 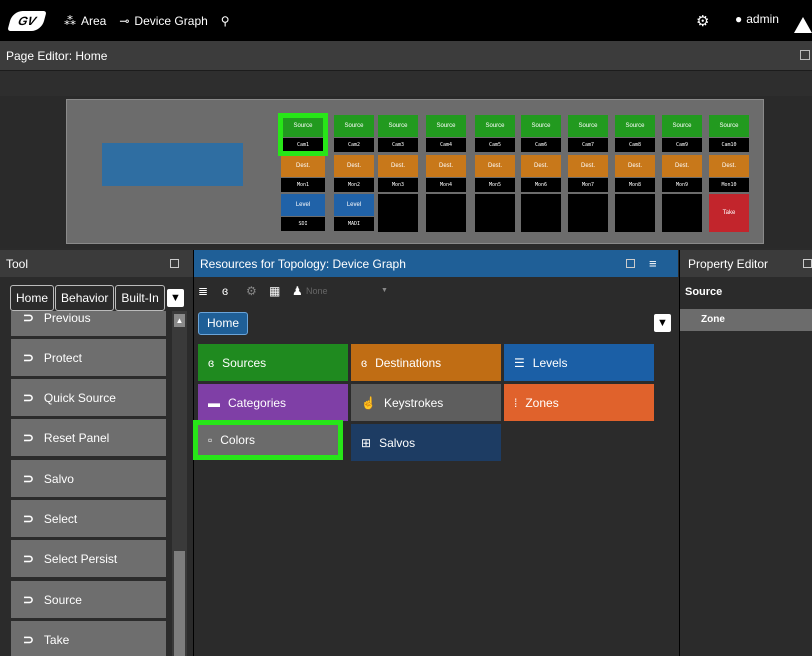 What do you see at coordinates (317, 291) in the screenshot?
I see `none-select: None` at bounding box center [317, 291].